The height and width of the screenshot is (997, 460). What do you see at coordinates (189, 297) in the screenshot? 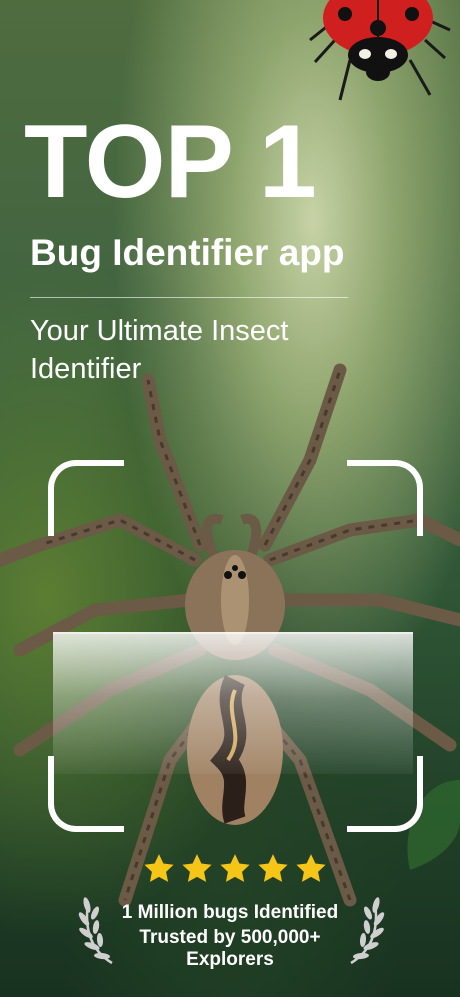
I see `divider` at bounding box center [189, 297].